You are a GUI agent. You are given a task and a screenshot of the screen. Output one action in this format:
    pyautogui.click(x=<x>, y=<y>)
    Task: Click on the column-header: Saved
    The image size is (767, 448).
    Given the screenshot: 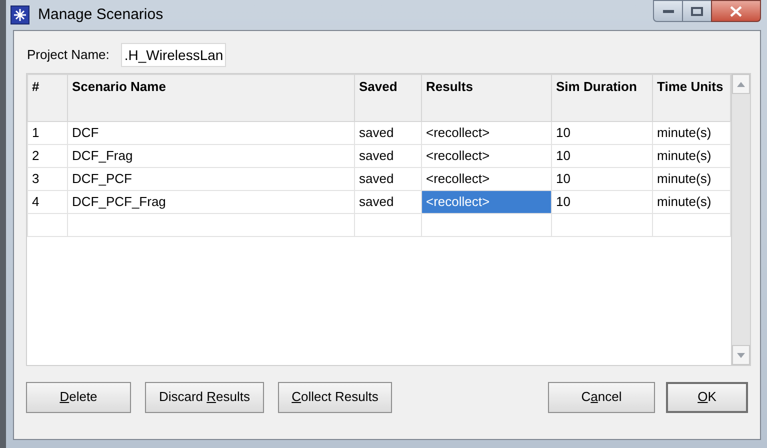 What is the action you would take?
    pyautogui.click(x=388, y=98)
    